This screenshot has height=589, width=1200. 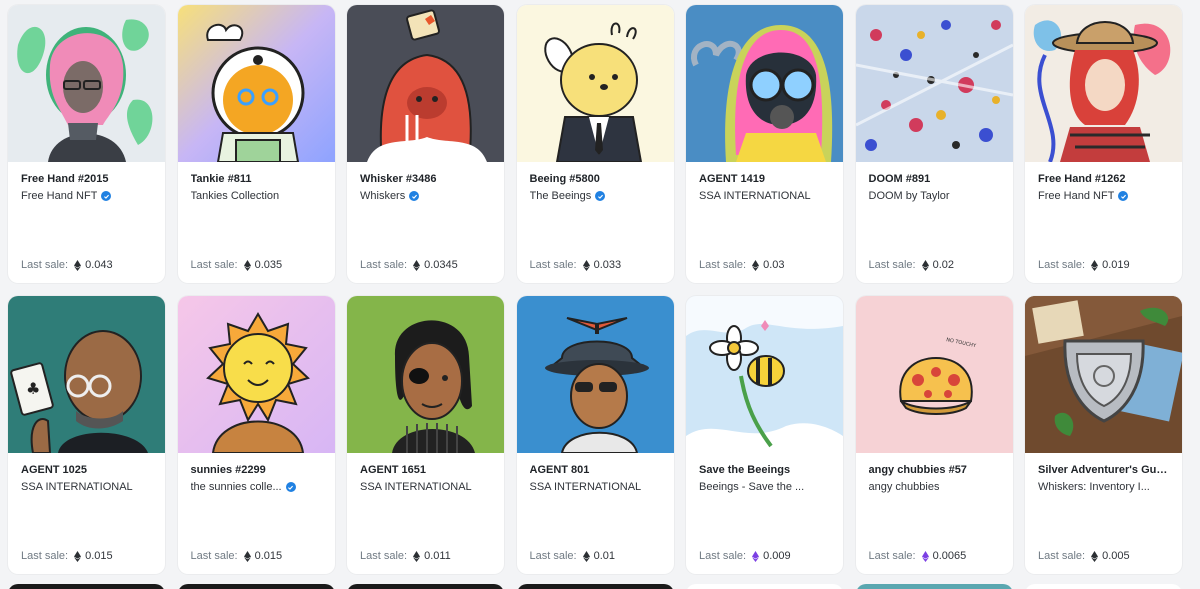 I want to click on last-sale-price: 0.043, so click(x=99, y=265).